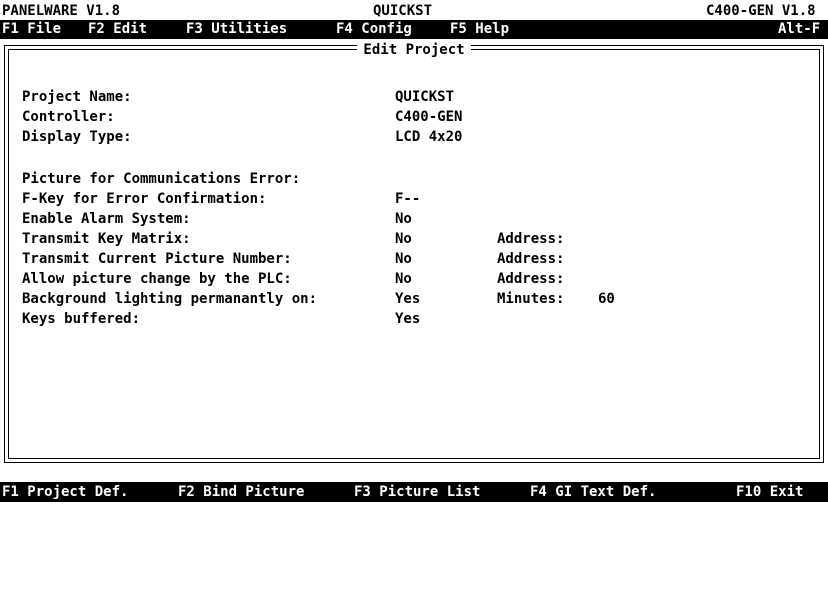 Image resolution: width=828 pixels, height=602 pixels. I want to click on menu-file: F1 File, so click(31, 29).